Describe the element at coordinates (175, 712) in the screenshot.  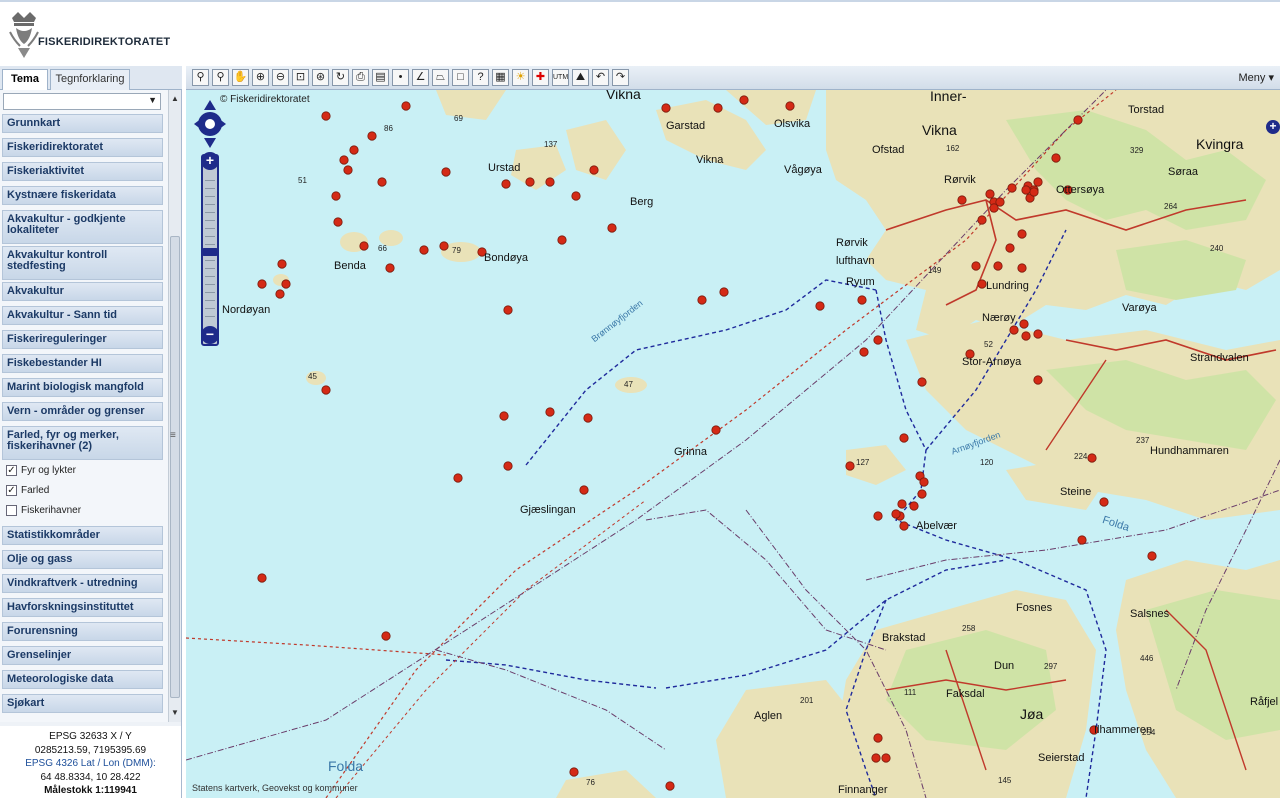
I see `scroll-down-icon: ▼` at that location.